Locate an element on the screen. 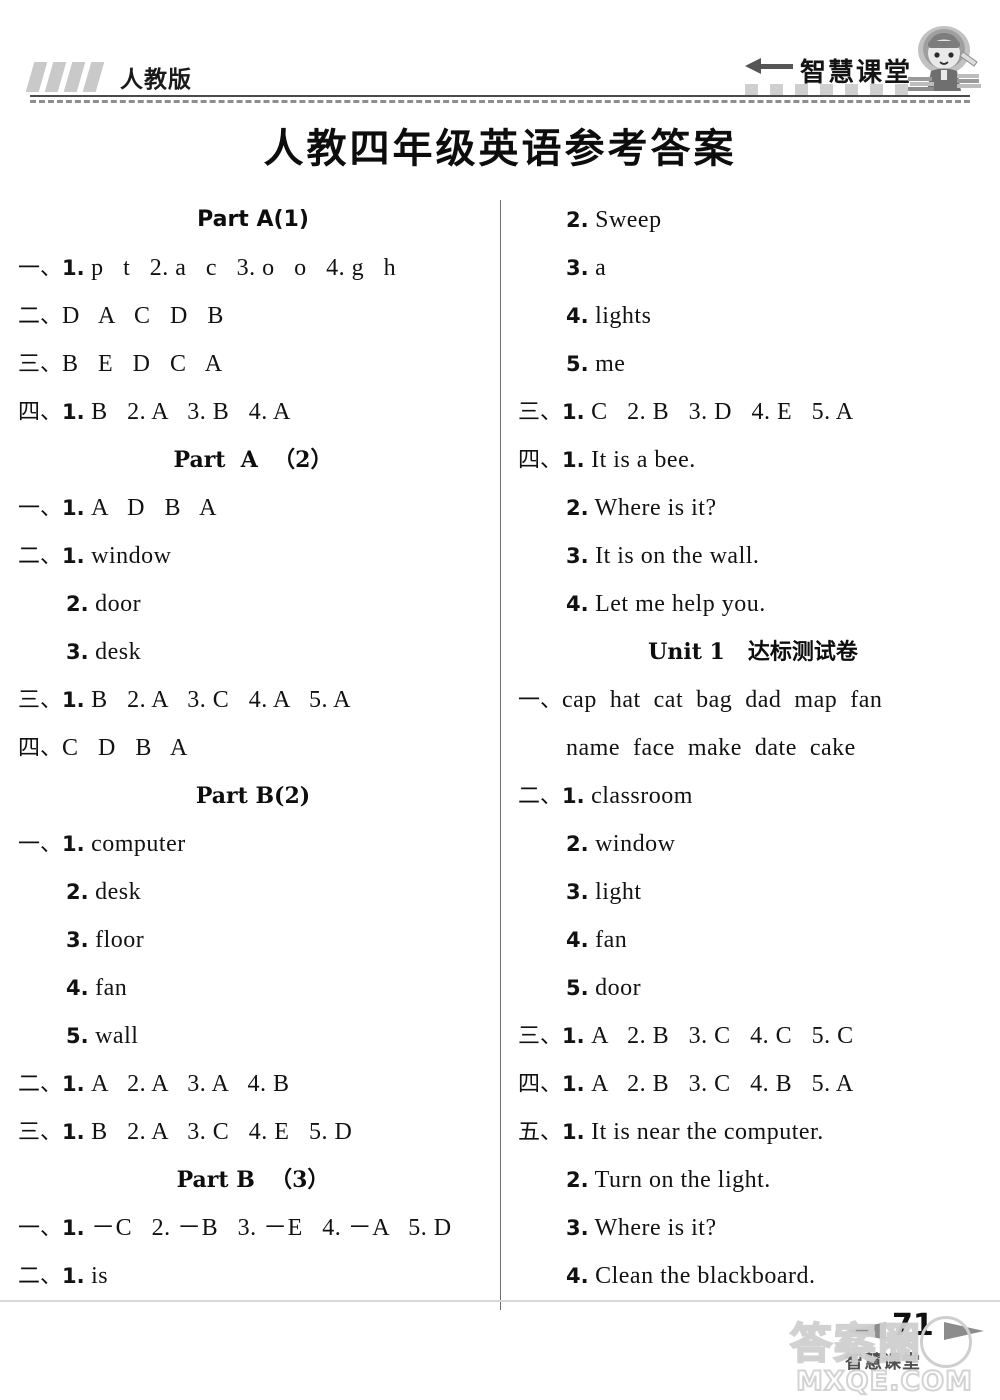 This screenshot has height=1400, width=1000. answer-line: 3. desk is located at coordinates (253, 652).